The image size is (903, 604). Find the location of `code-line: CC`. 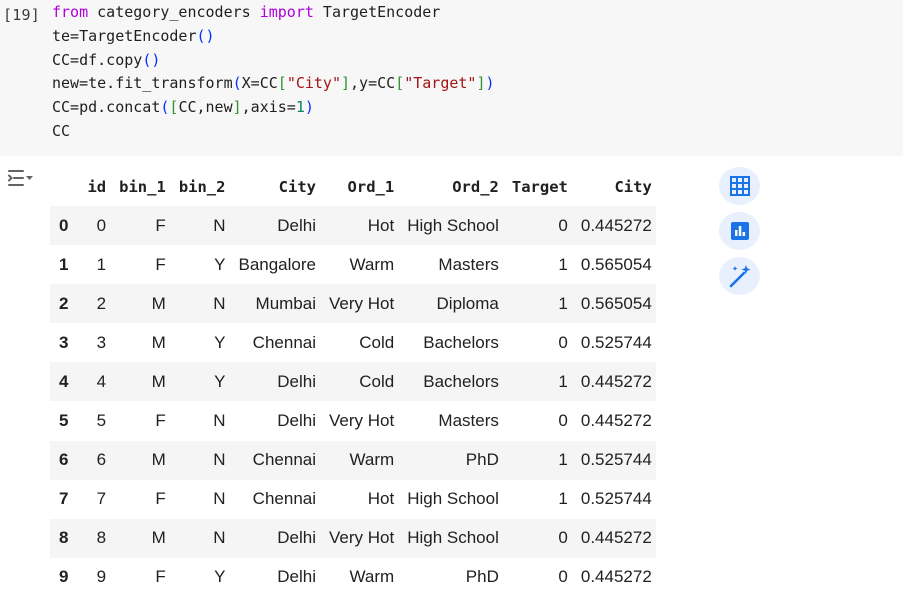

code-line: CC is located at coordinates (61, 130).